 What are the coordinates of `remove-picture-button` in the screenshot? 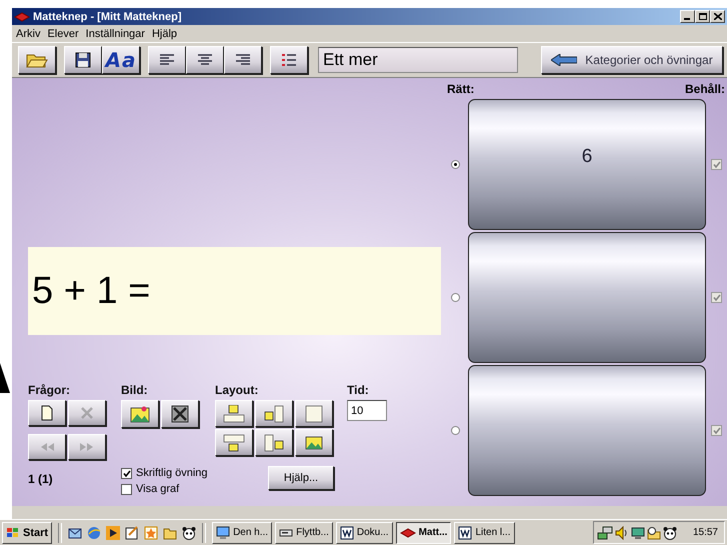 It's located at (180, 414).